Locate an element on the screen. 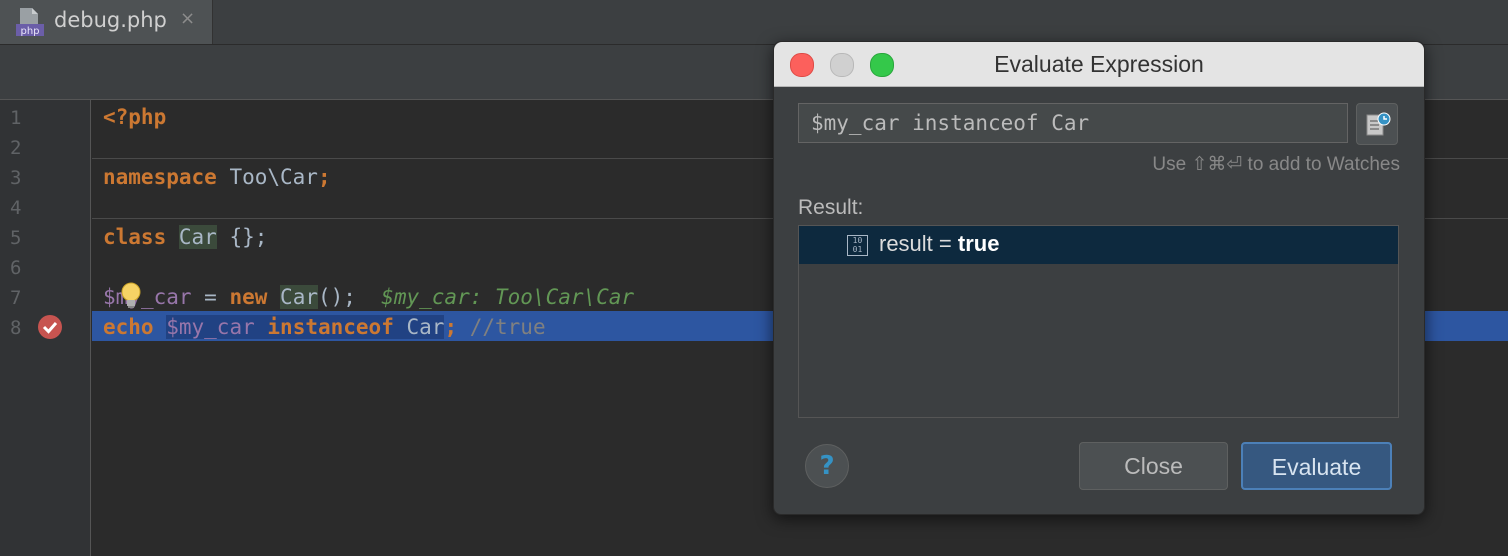 This screenshot has width=1508, height=556. line-number: 4 is located at coordinates (16, 208).